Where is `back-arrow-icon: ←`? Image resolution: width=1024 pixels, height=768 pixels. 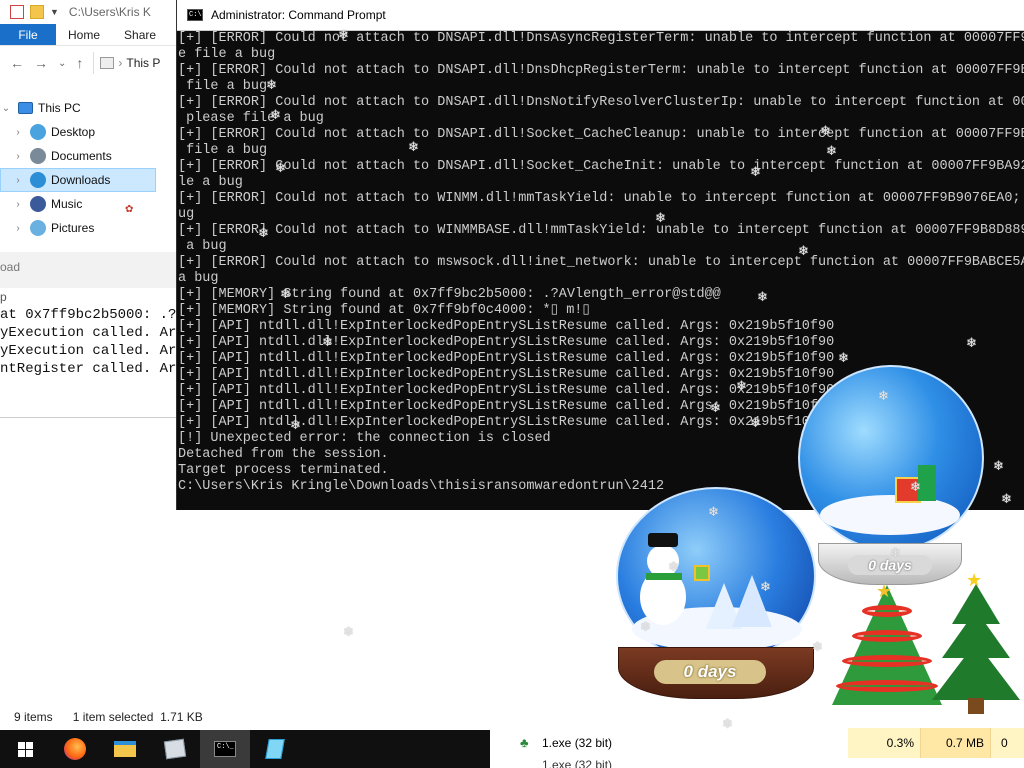
back-arrow-icon: ← is located at coordinates (17, 63).